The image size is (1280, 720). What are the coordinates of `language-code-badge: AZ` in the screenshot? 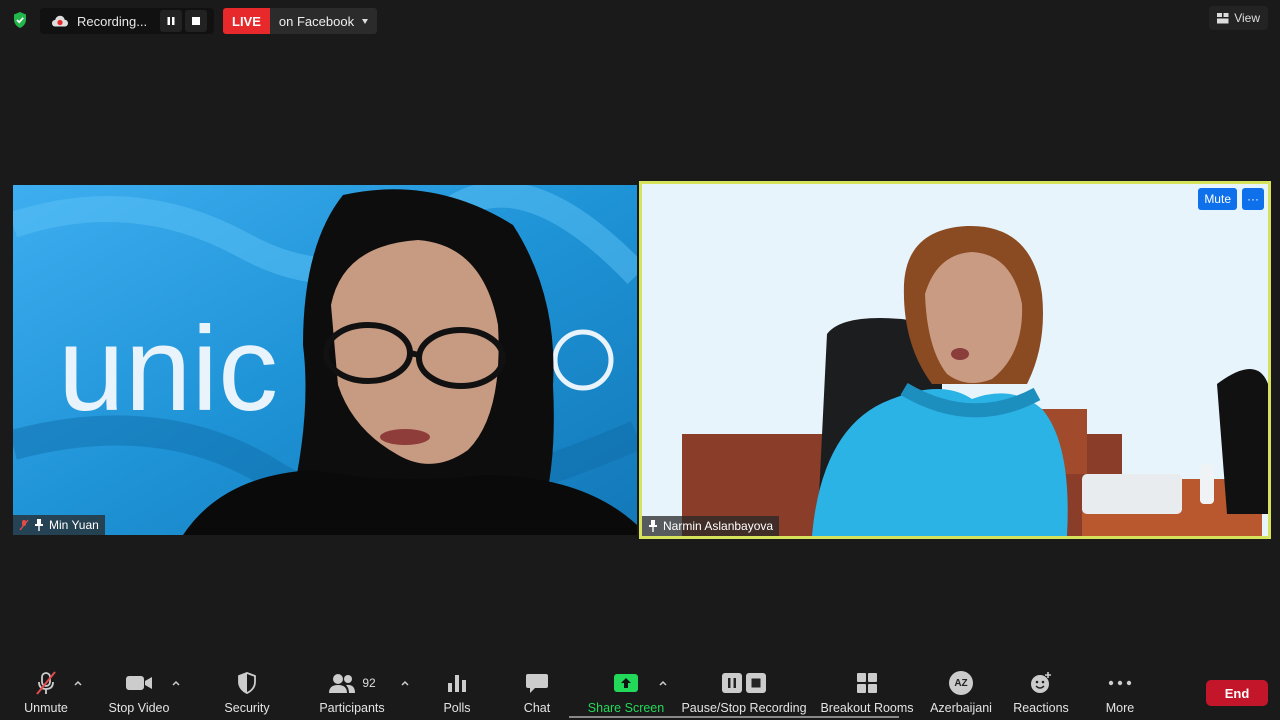 It's located at (961, 683).